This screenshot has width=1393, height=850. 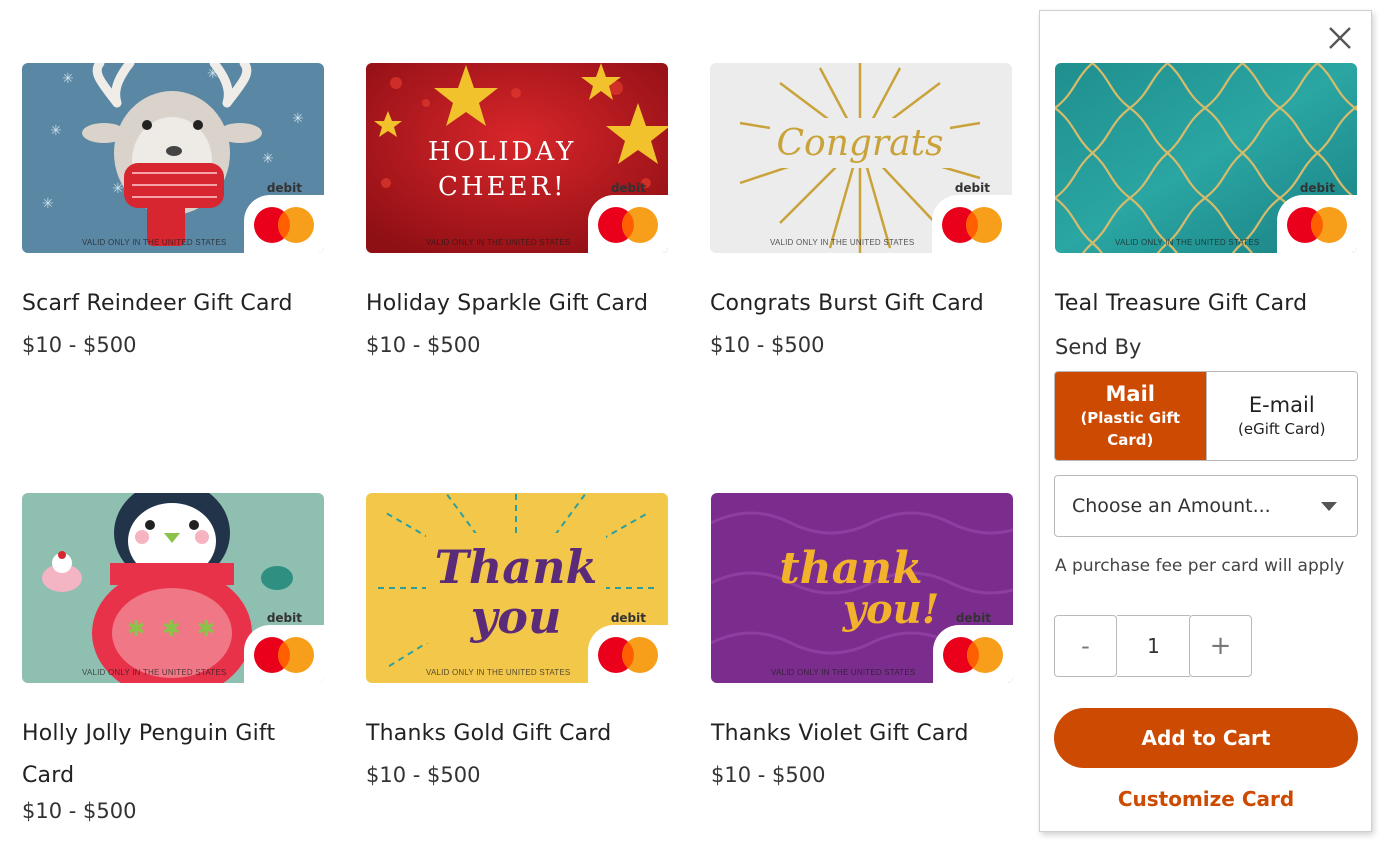 I want to click on art-line-1: HOLIDAY, so click(x=502, y=152).